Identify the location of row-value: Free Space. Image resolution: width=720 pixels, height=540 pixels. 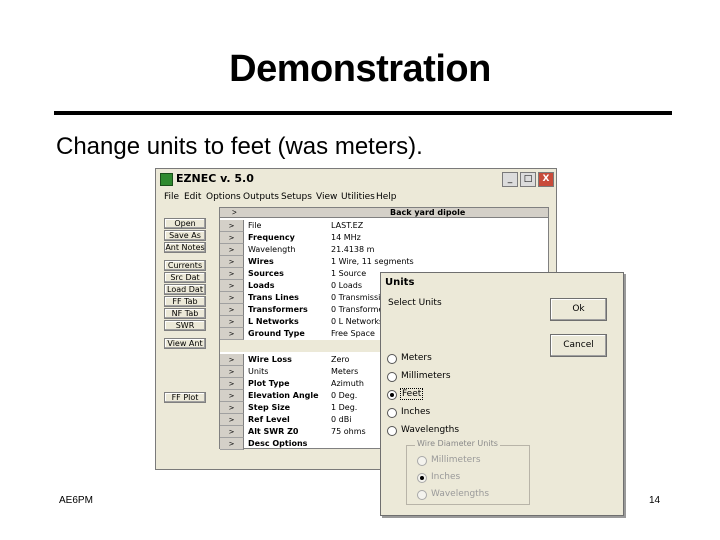
(353, 333).